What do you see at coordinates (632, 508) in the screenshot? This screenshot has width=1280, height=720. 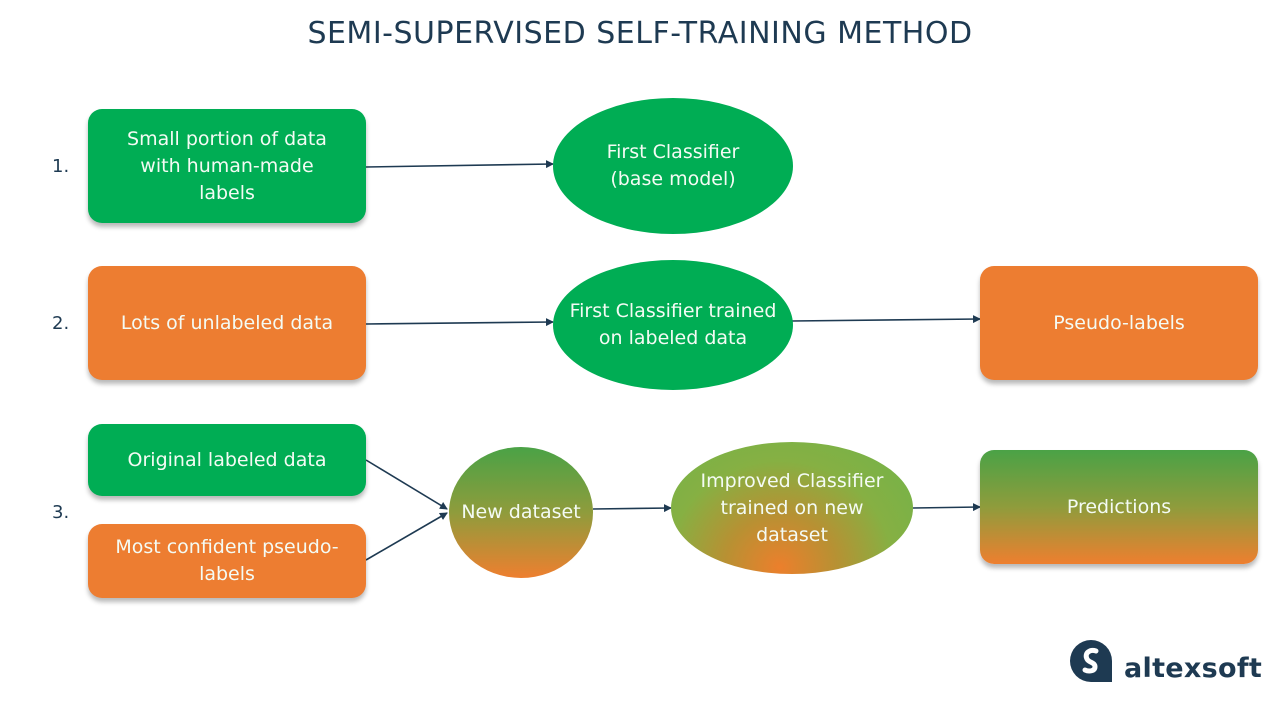 I see `edge-new-dataset-to-improved-classifier` at bounding box center [632, 508].